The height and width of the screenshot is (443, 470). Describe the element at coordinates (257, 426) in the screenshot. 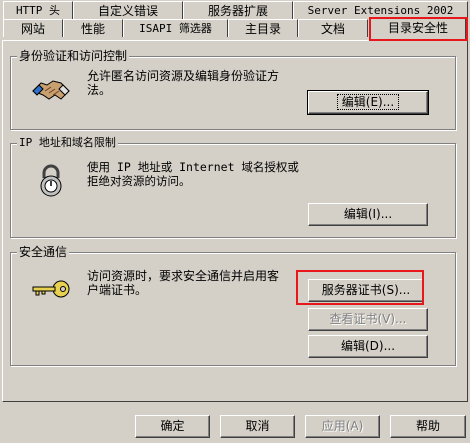

I see `cancel-button: 取消` at that location.